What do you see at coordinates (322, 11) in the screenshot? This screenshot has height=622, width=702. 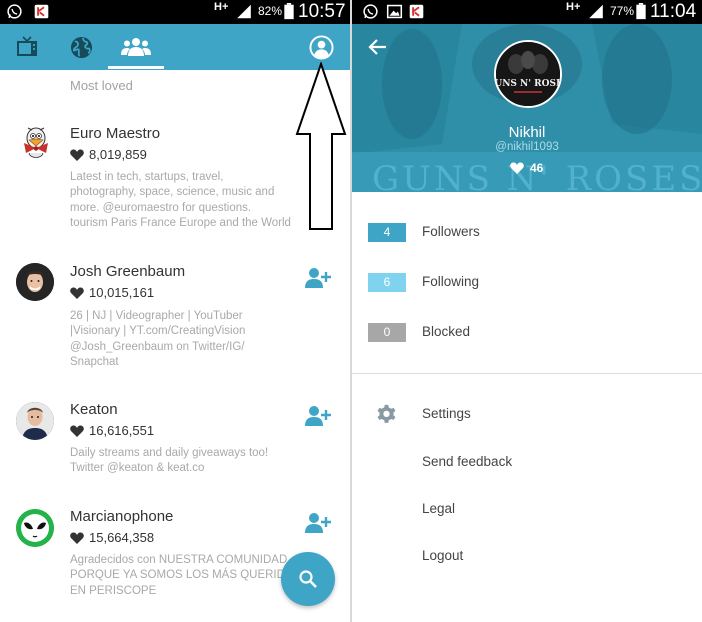 I see `clock: 10:57` at bounding box center [322, 11].